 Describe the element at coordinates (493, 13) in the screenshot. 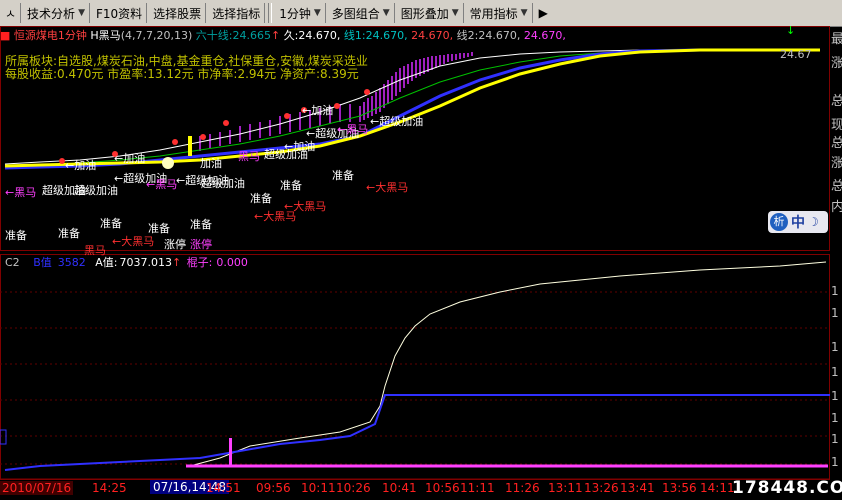

I see `common-indicators-label: 常用指标` at that location.